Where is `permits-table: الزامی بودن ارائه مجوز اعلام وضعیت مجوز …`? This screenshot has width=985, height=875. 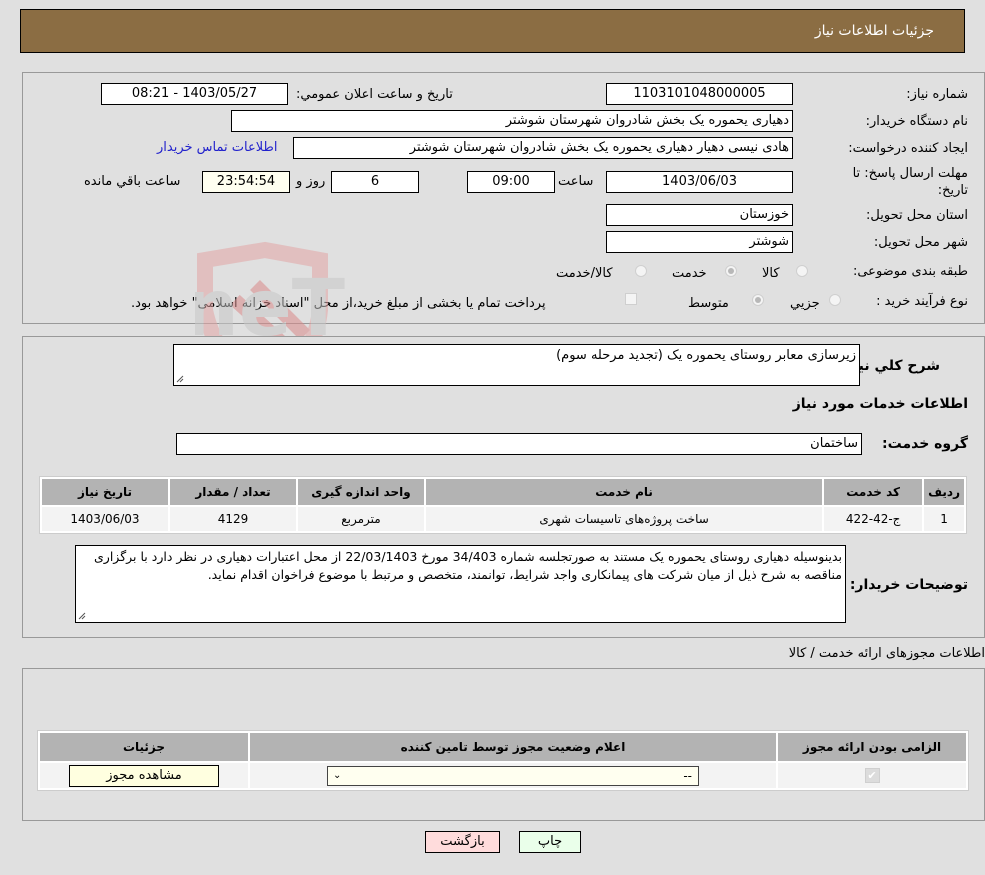 permits-table: الزامی بودن ارائه مجوز اعلام وضعیت مجوز … is located at coordinates (503, 760).